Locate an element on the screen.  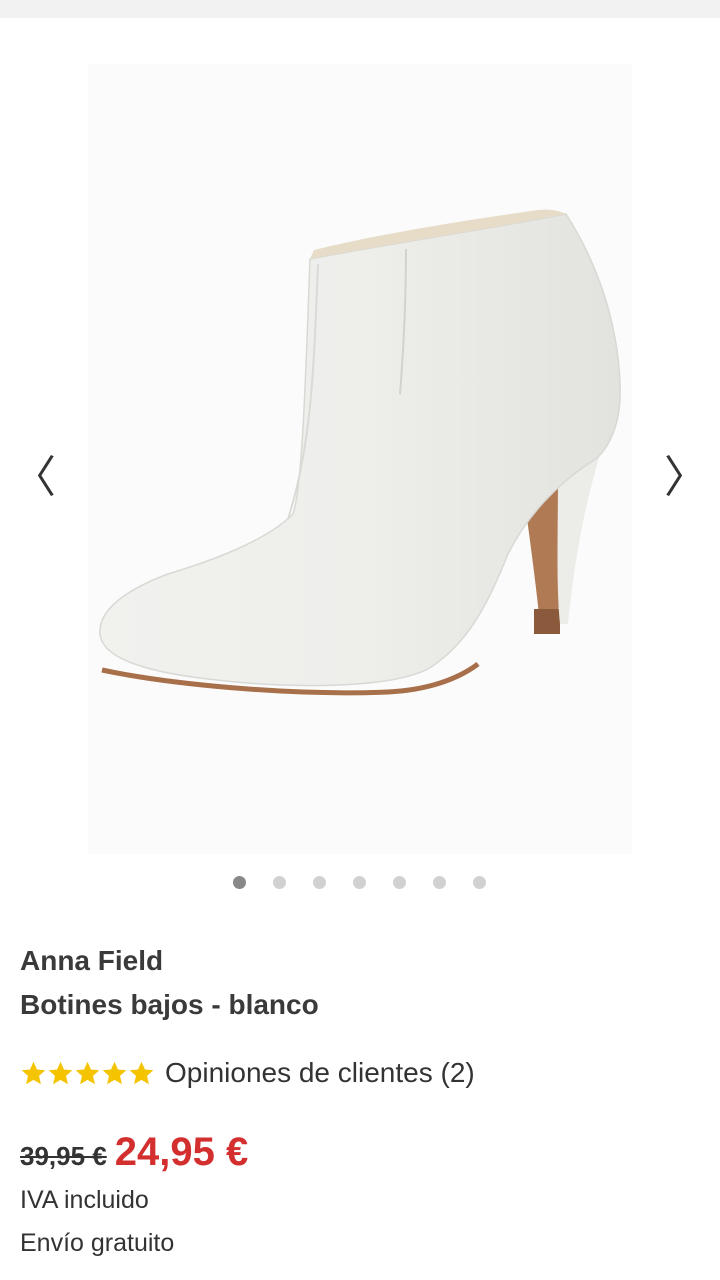
shipping-note: Envío gratuito is located at coordinates (97, 1243).